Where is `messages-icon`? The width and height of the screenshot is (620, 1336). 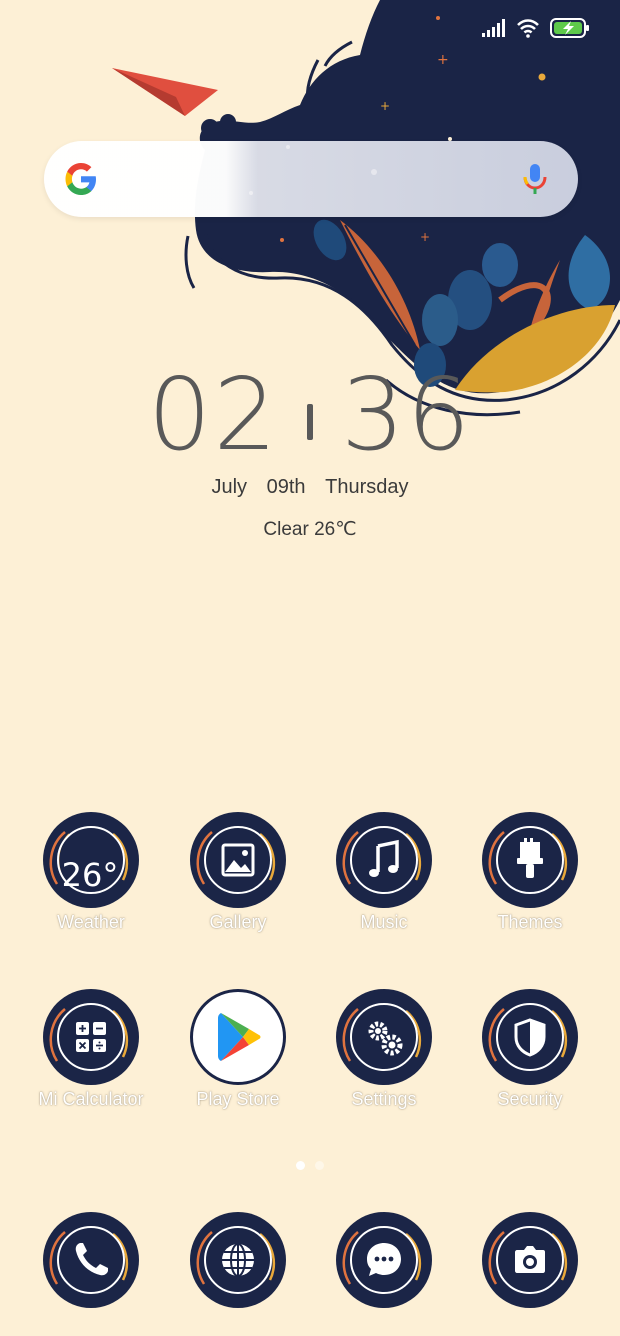 messages-icon is located at coordinates (384, 1260).